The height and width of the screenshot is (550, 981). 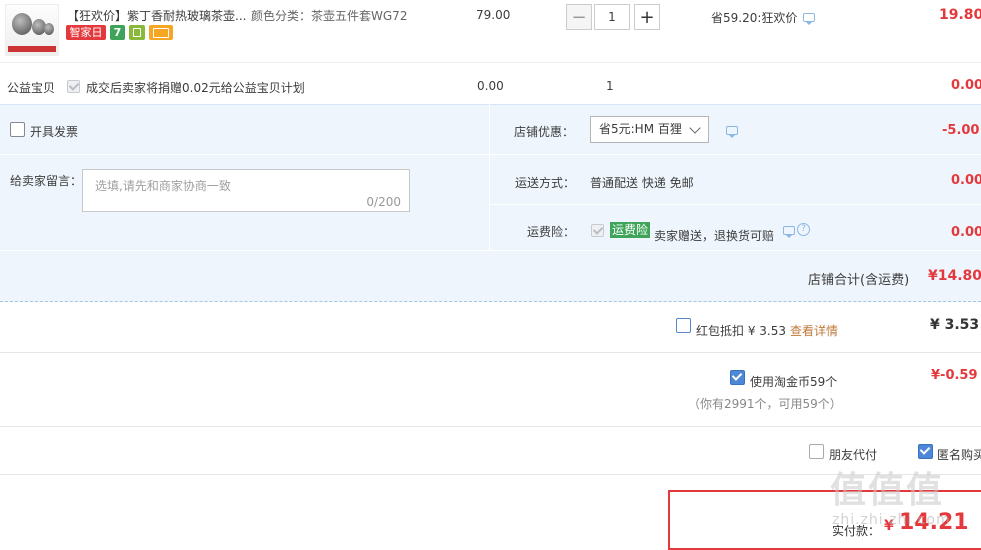 I want to click on charity-quantity: 1, so click(x=610, y=86).